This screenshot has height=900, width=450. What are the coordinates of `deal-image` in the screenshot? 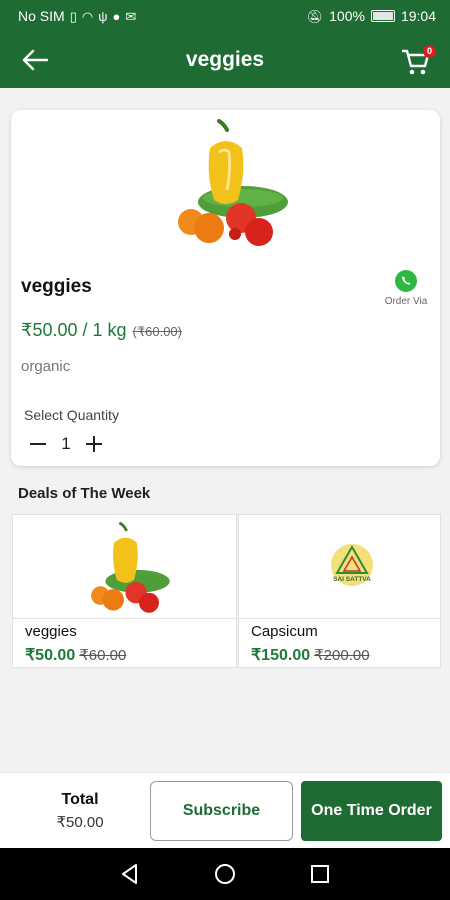 It's located at (130, 567).